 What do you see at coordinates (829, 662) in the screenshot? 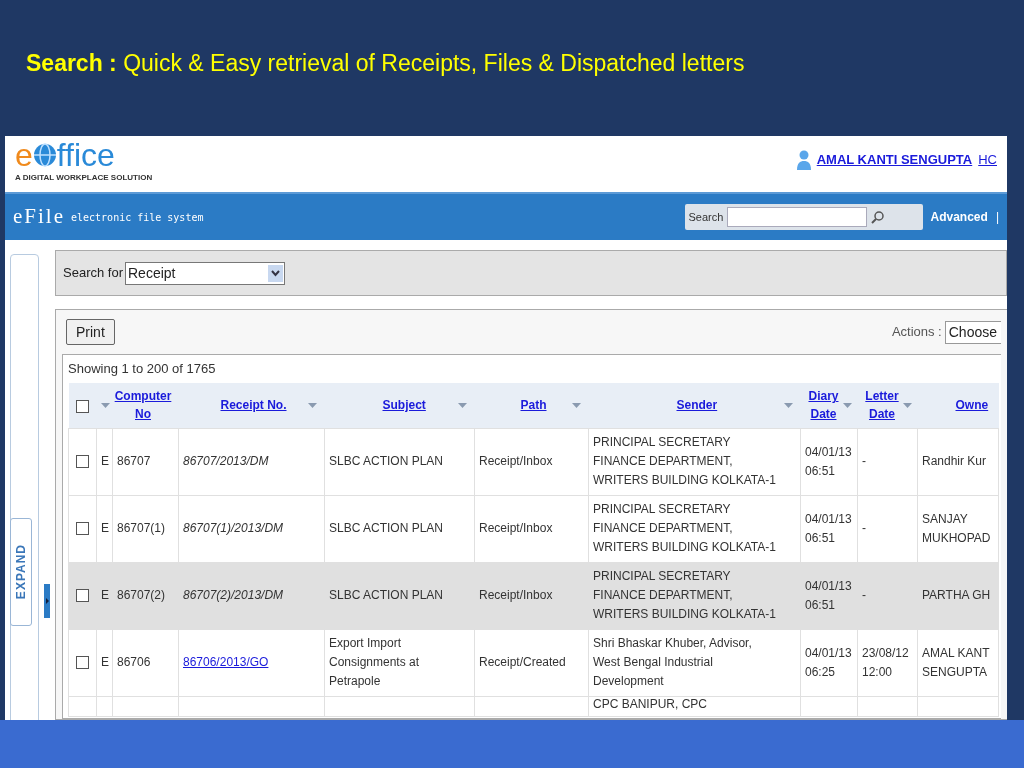
I see `diary-date-cell-text: 04/01/13 06:25` at bounding box center [829, 662].